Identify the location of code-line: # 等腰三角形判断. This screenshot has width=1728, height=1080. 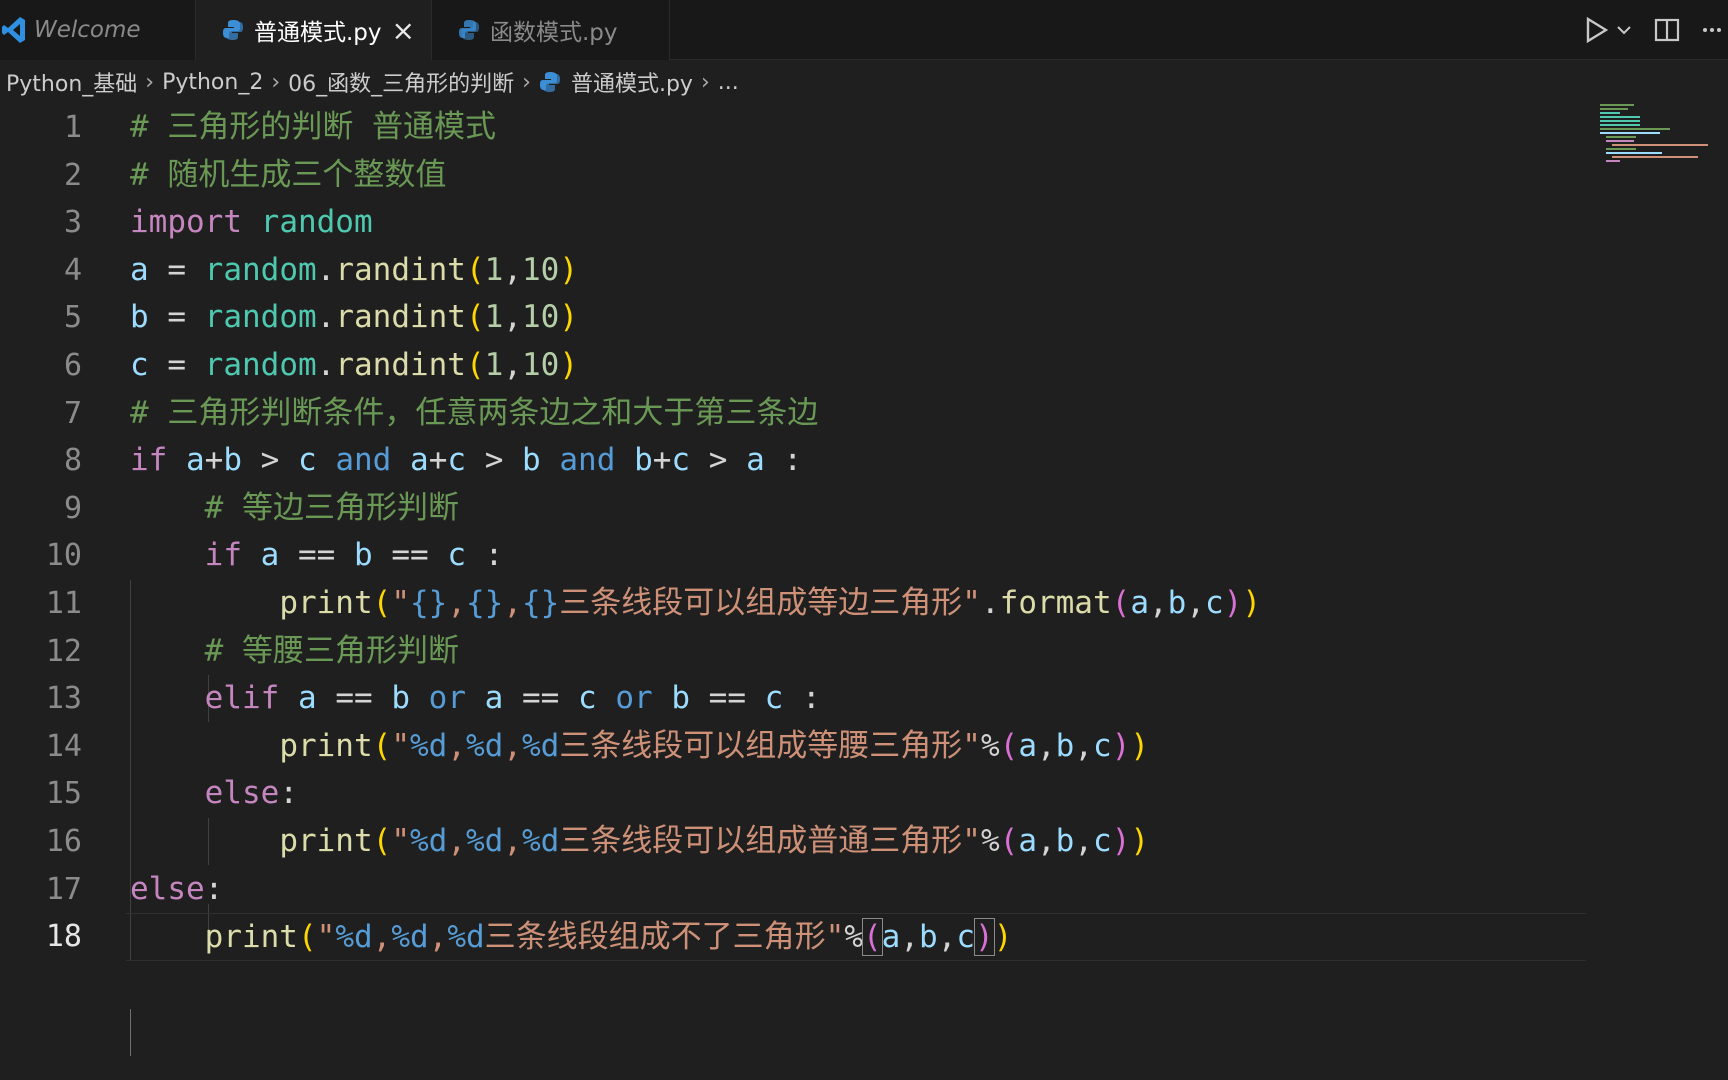
(294, 652).